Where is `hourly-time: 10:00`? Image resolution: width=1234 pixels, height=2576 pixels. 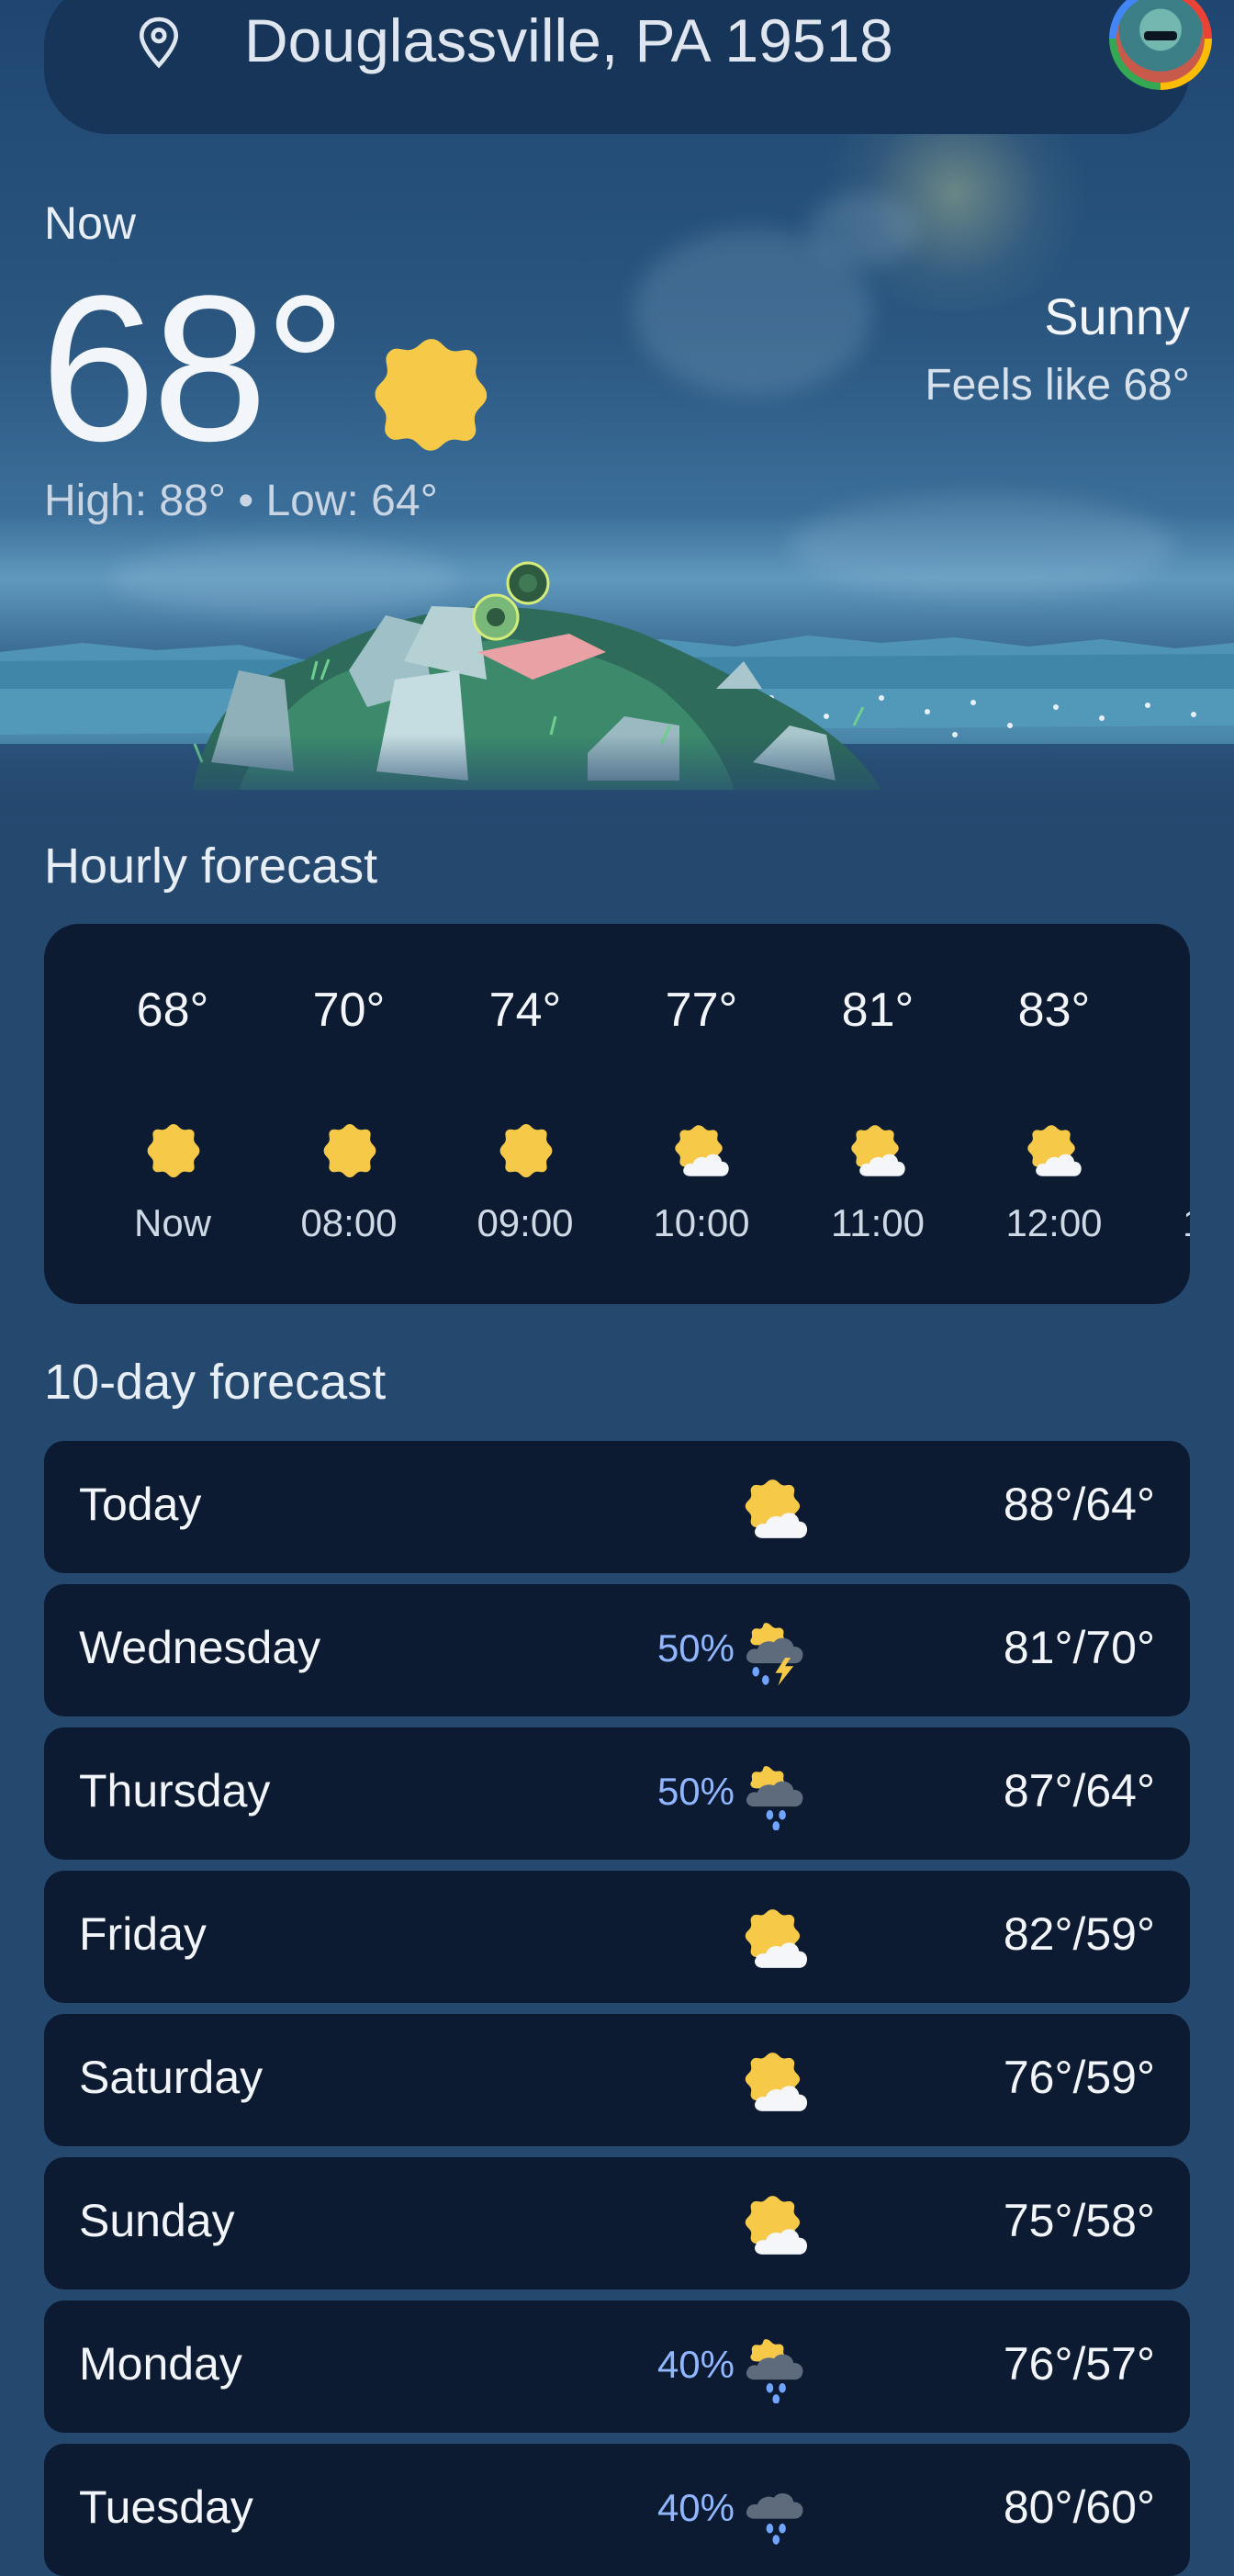 hourly-time: 10:00 is located at coordinates (701, 1222).